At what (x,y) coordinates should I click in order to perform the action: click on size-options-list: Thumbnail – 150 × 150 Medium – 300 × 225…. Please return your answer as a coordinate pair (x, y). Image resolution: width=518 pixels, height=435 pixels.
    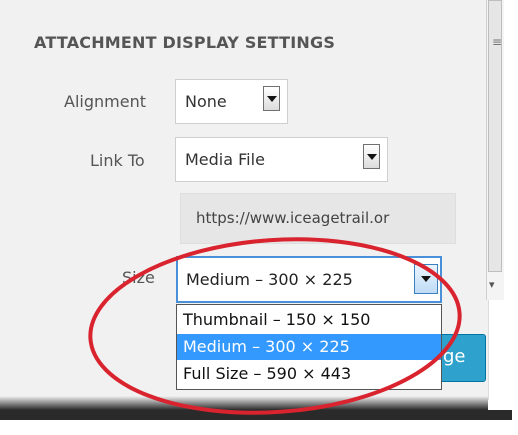
    Looking at the image, I should click on (309, 347).